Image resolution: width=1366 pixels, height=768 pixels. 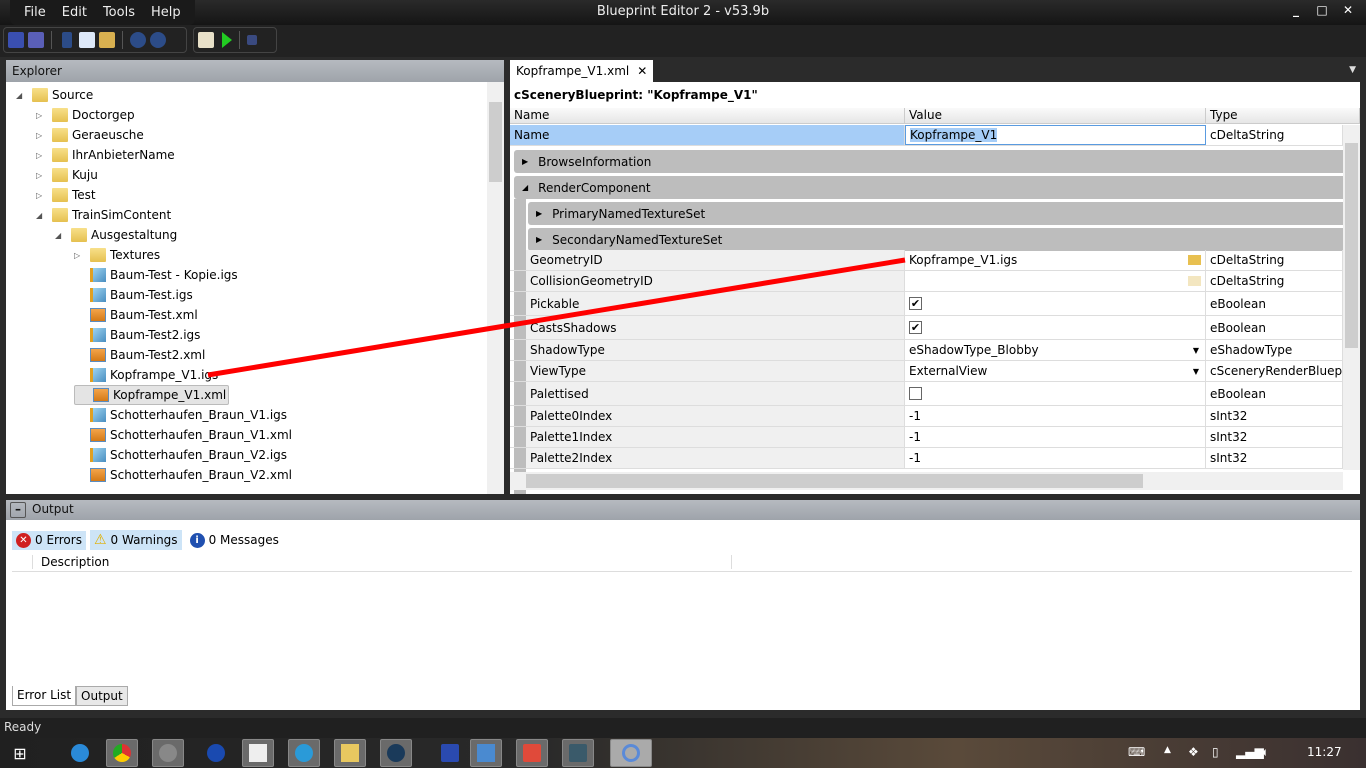 What do you see at coordinates (103, 215) in the screenshot?
I see `tree-item: ◢ TrainSimContent` at bounding box center [103, 215].